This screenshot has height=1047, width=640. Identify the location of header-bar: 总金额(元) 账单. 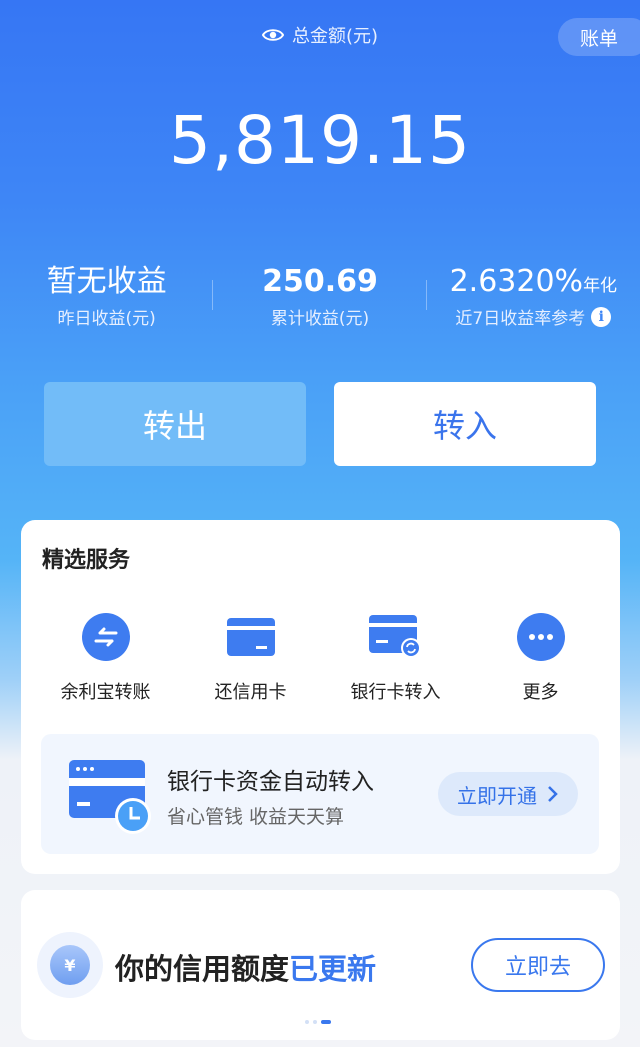
(320, 37).